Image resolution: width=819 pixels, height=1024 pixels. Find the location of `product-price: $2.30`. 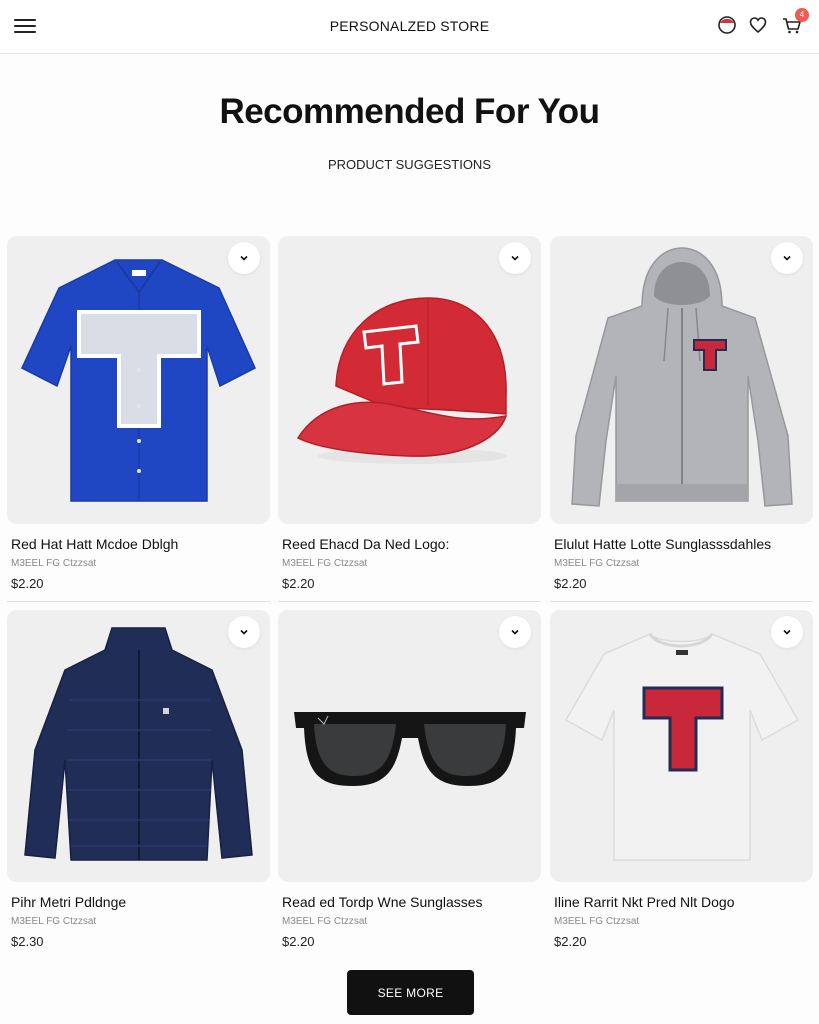

product-price: $2.30 is located at coordinates (27, 941).